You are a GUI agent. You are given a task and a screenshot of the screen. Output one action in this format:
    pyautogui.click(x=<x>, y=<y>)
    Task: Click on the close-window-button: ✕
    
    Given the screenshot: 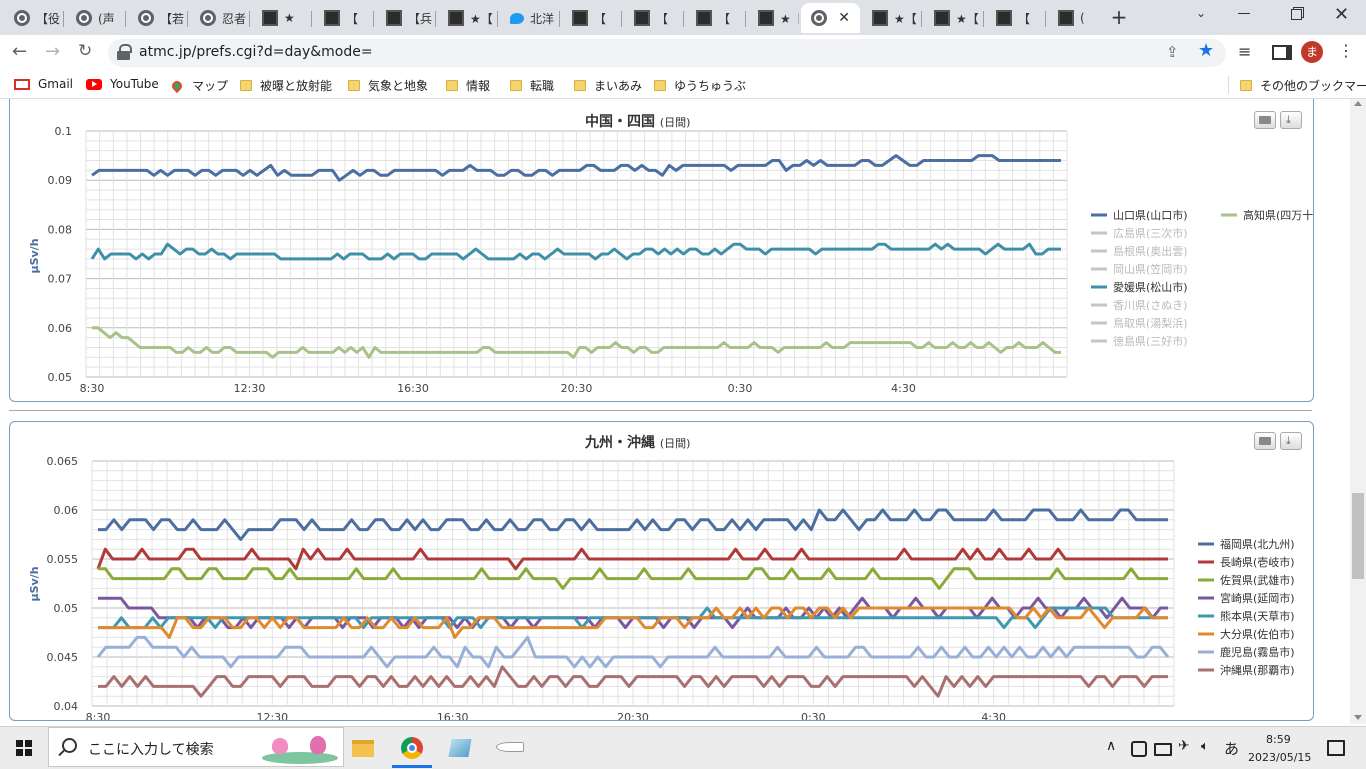 What is the action you would take?
    pyautogui.click(x=1341, y=14)
    